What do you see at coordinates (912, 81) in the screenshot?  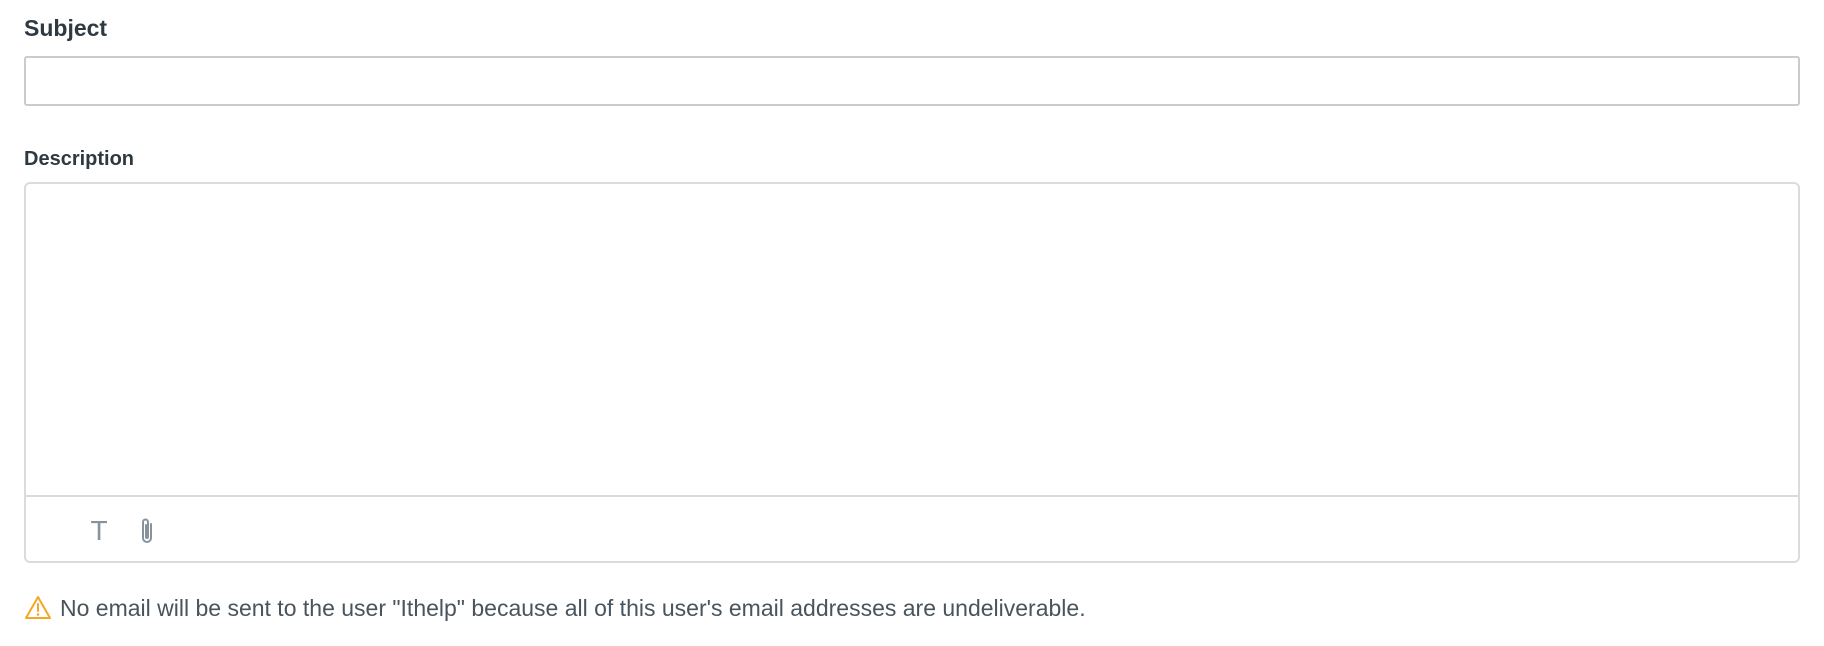 I see `subject-input` at bounding box center [912, 81].